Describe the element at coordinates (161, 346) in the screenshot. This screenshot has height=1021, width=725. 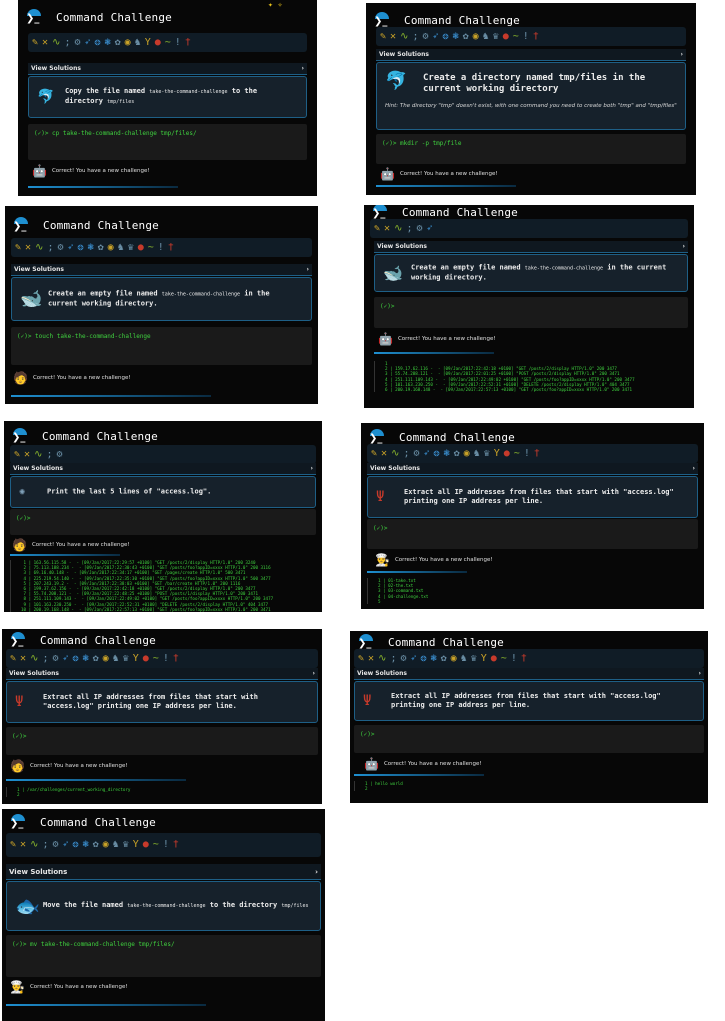
I see `terminal: (✓)> touch take-the-command-challenge` at that location.